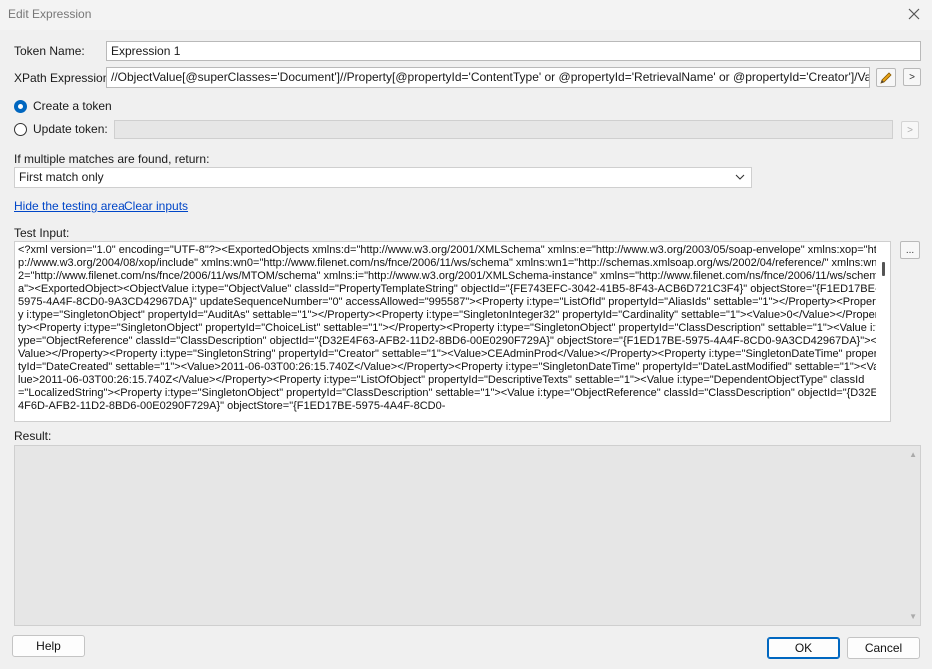 The width and height of the screenshot is (932, 669). What do you see at coordinates (72, 106) in the screenshot?
I see `create-token-label: Create a token` at bounding box center [72, 106].